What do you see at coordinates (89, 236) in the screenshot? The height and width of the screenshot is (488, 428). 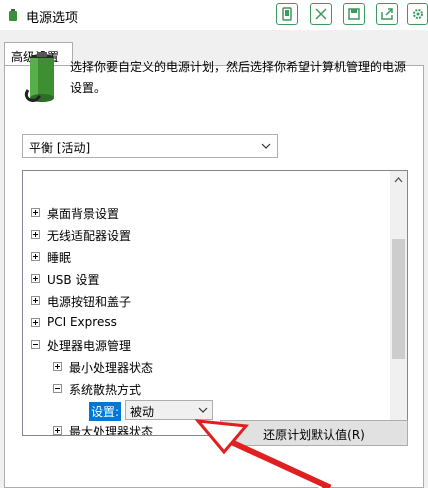 I see `tree-item-label: 无线适配器设置` at bounding box center [89, 236].